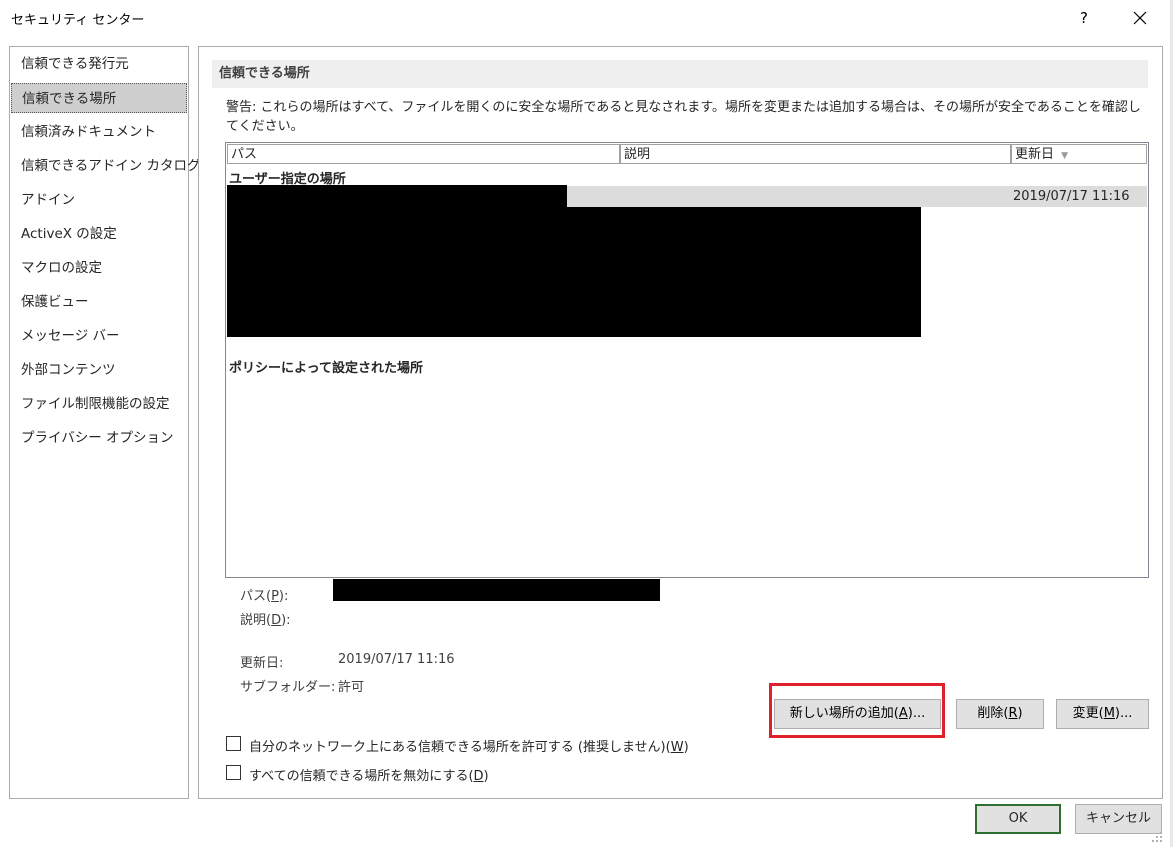  Describe the element at coordinates (99, 370) in the screenshot. I see `sidebar-item-external-content: 外部コンテンツ` at that location.